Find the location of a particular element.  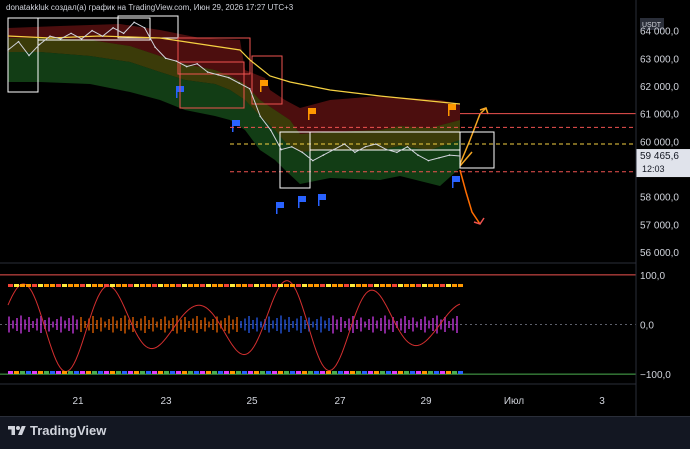

price-tick-label: 63 000,0 is located at coordinates (659, 59).